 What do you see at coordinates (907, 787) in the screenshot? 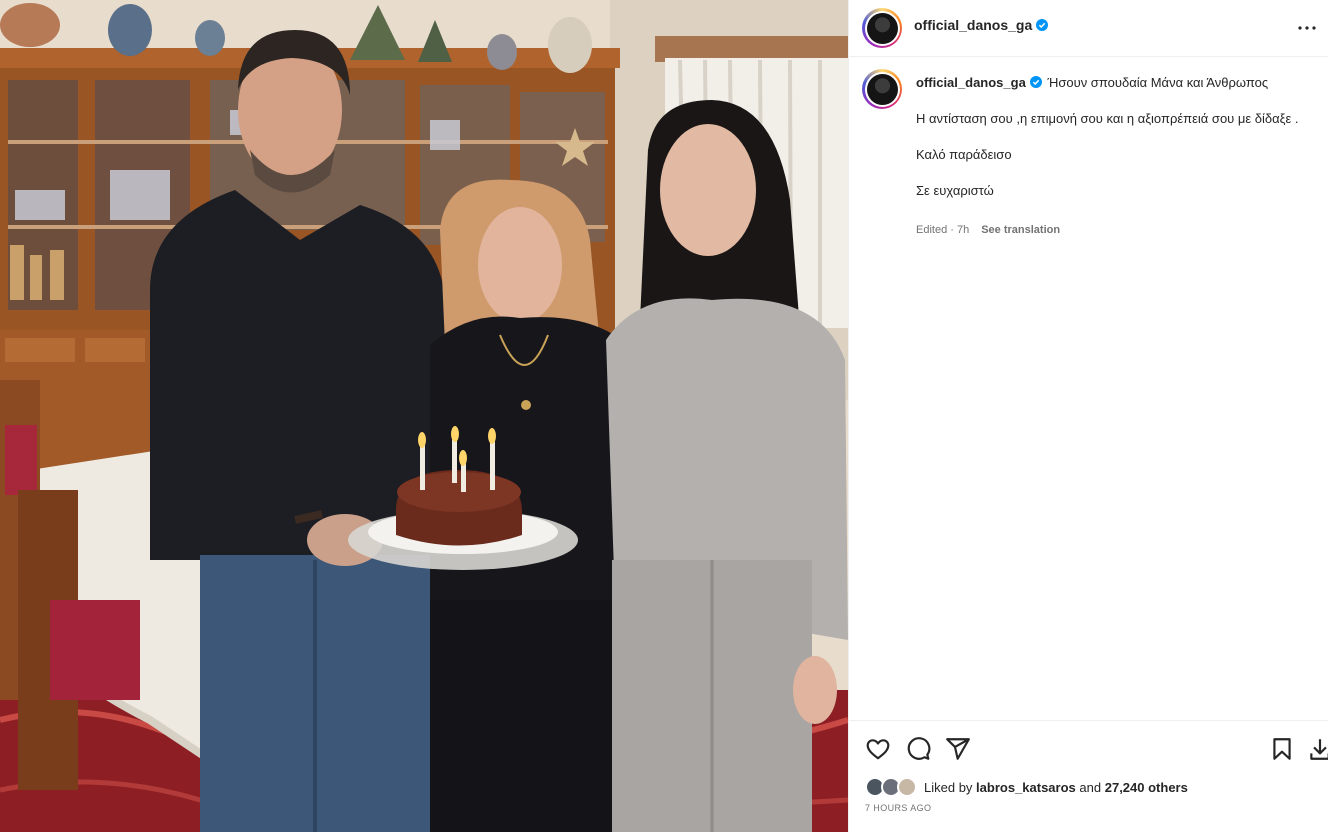
I see `liker-avatar` at bounding box center [907, 787].